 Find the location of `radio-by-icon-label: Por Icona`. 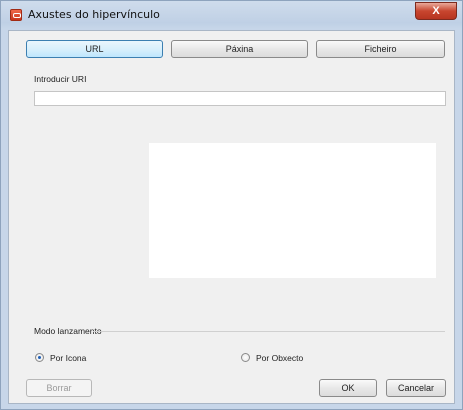

radio-by-icon-label: Por Icona is located at coordinates (68, 358).